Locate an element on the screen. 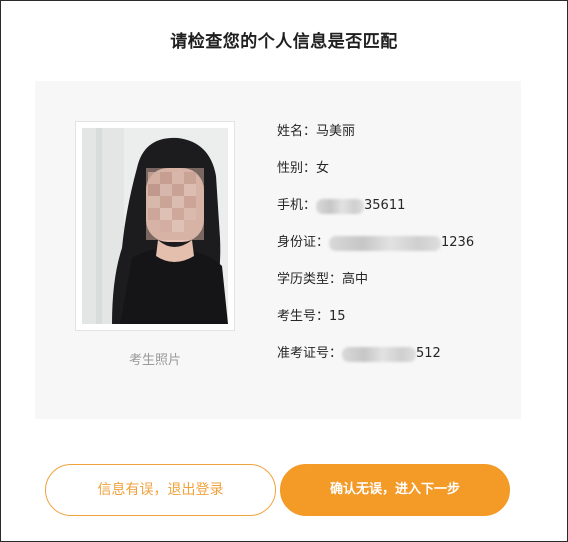 Image resolution: width=568 pixels, height=542 pixels. field-name: 姓名：马美丽 is located at coordinates (375, 139).